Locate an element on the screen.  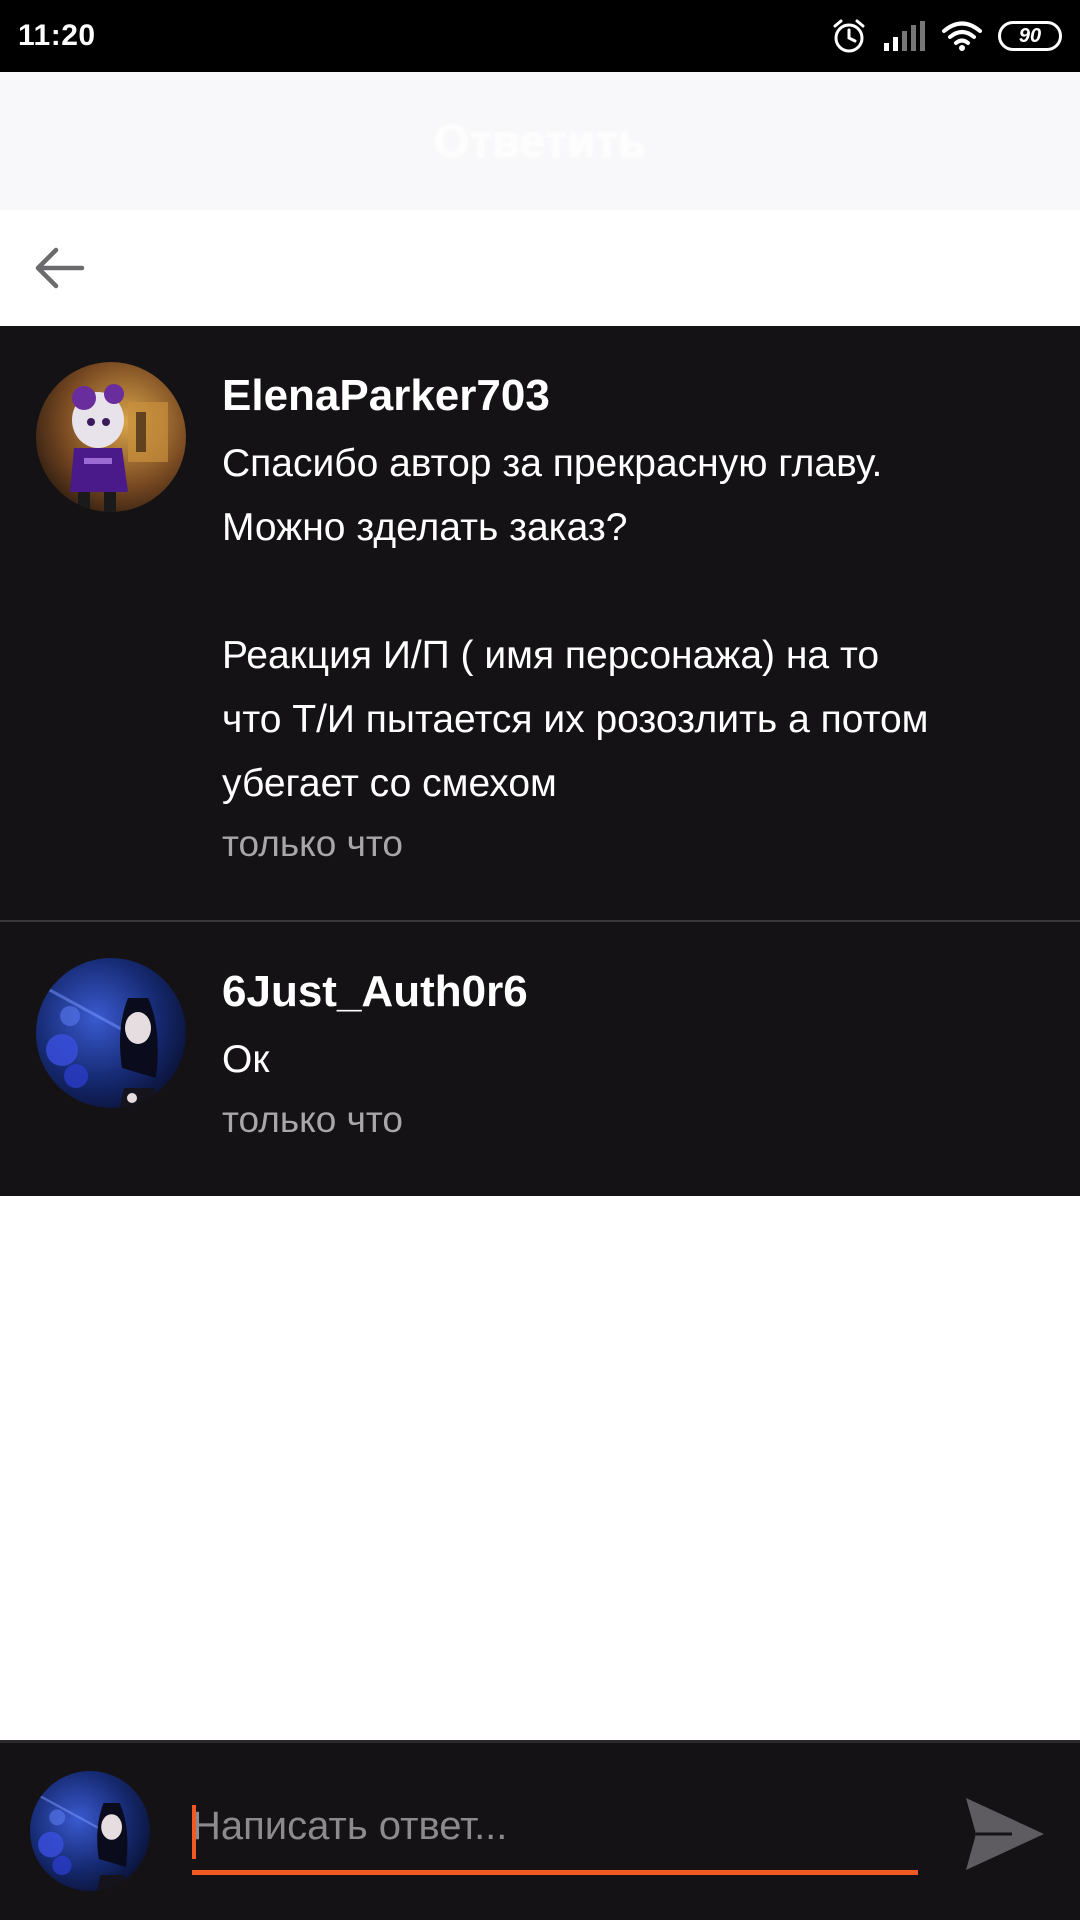
alarm-icon is located at coordinates (849, 36).